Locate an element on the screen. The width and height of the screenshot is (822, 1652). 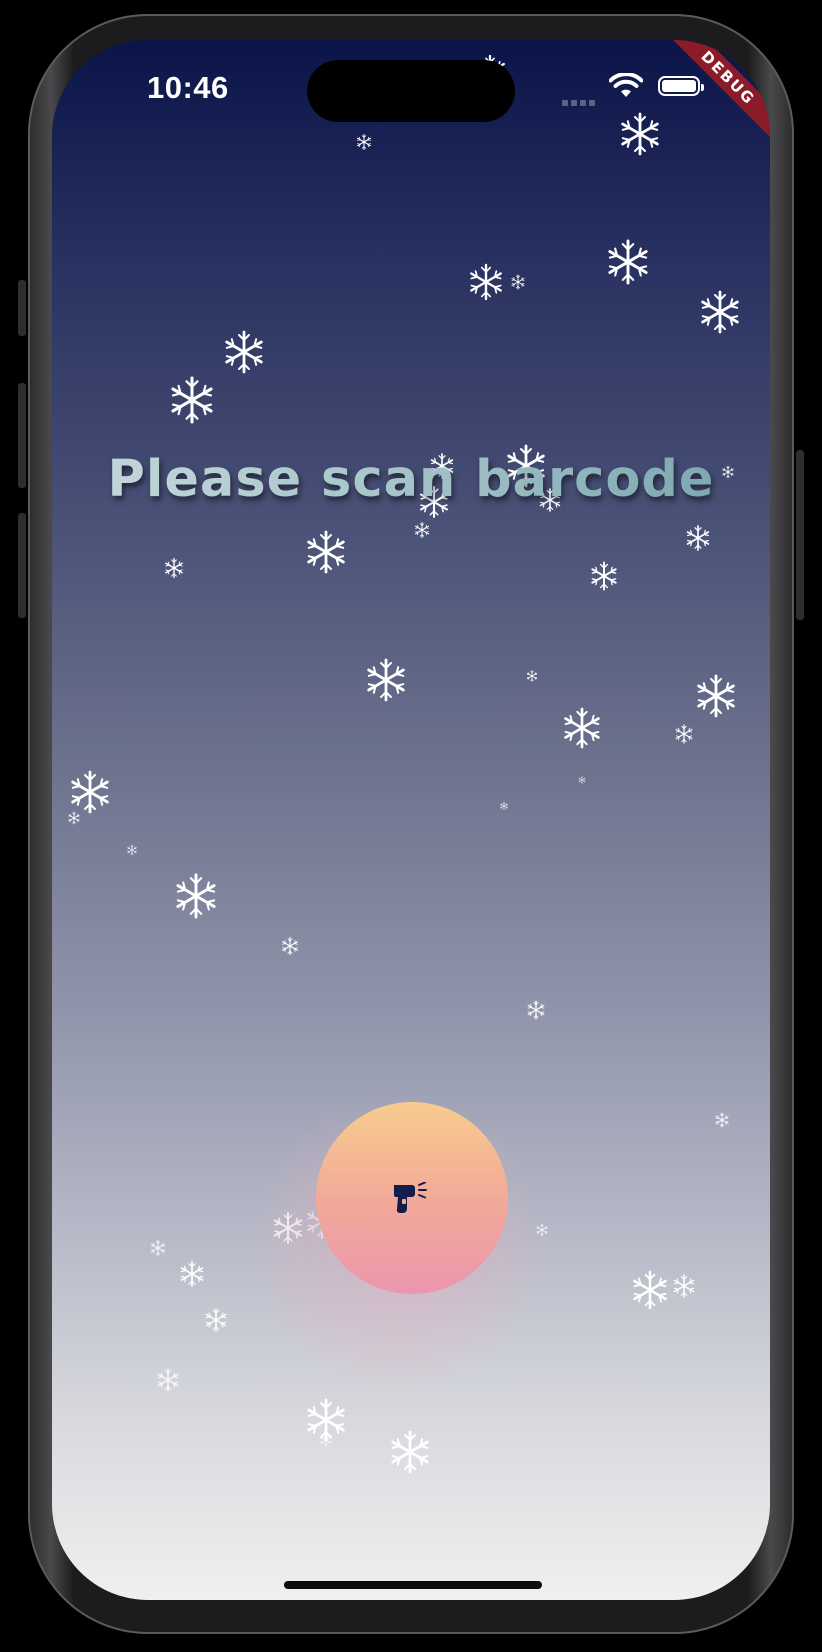
power-button is located at coordinates (800, 535).